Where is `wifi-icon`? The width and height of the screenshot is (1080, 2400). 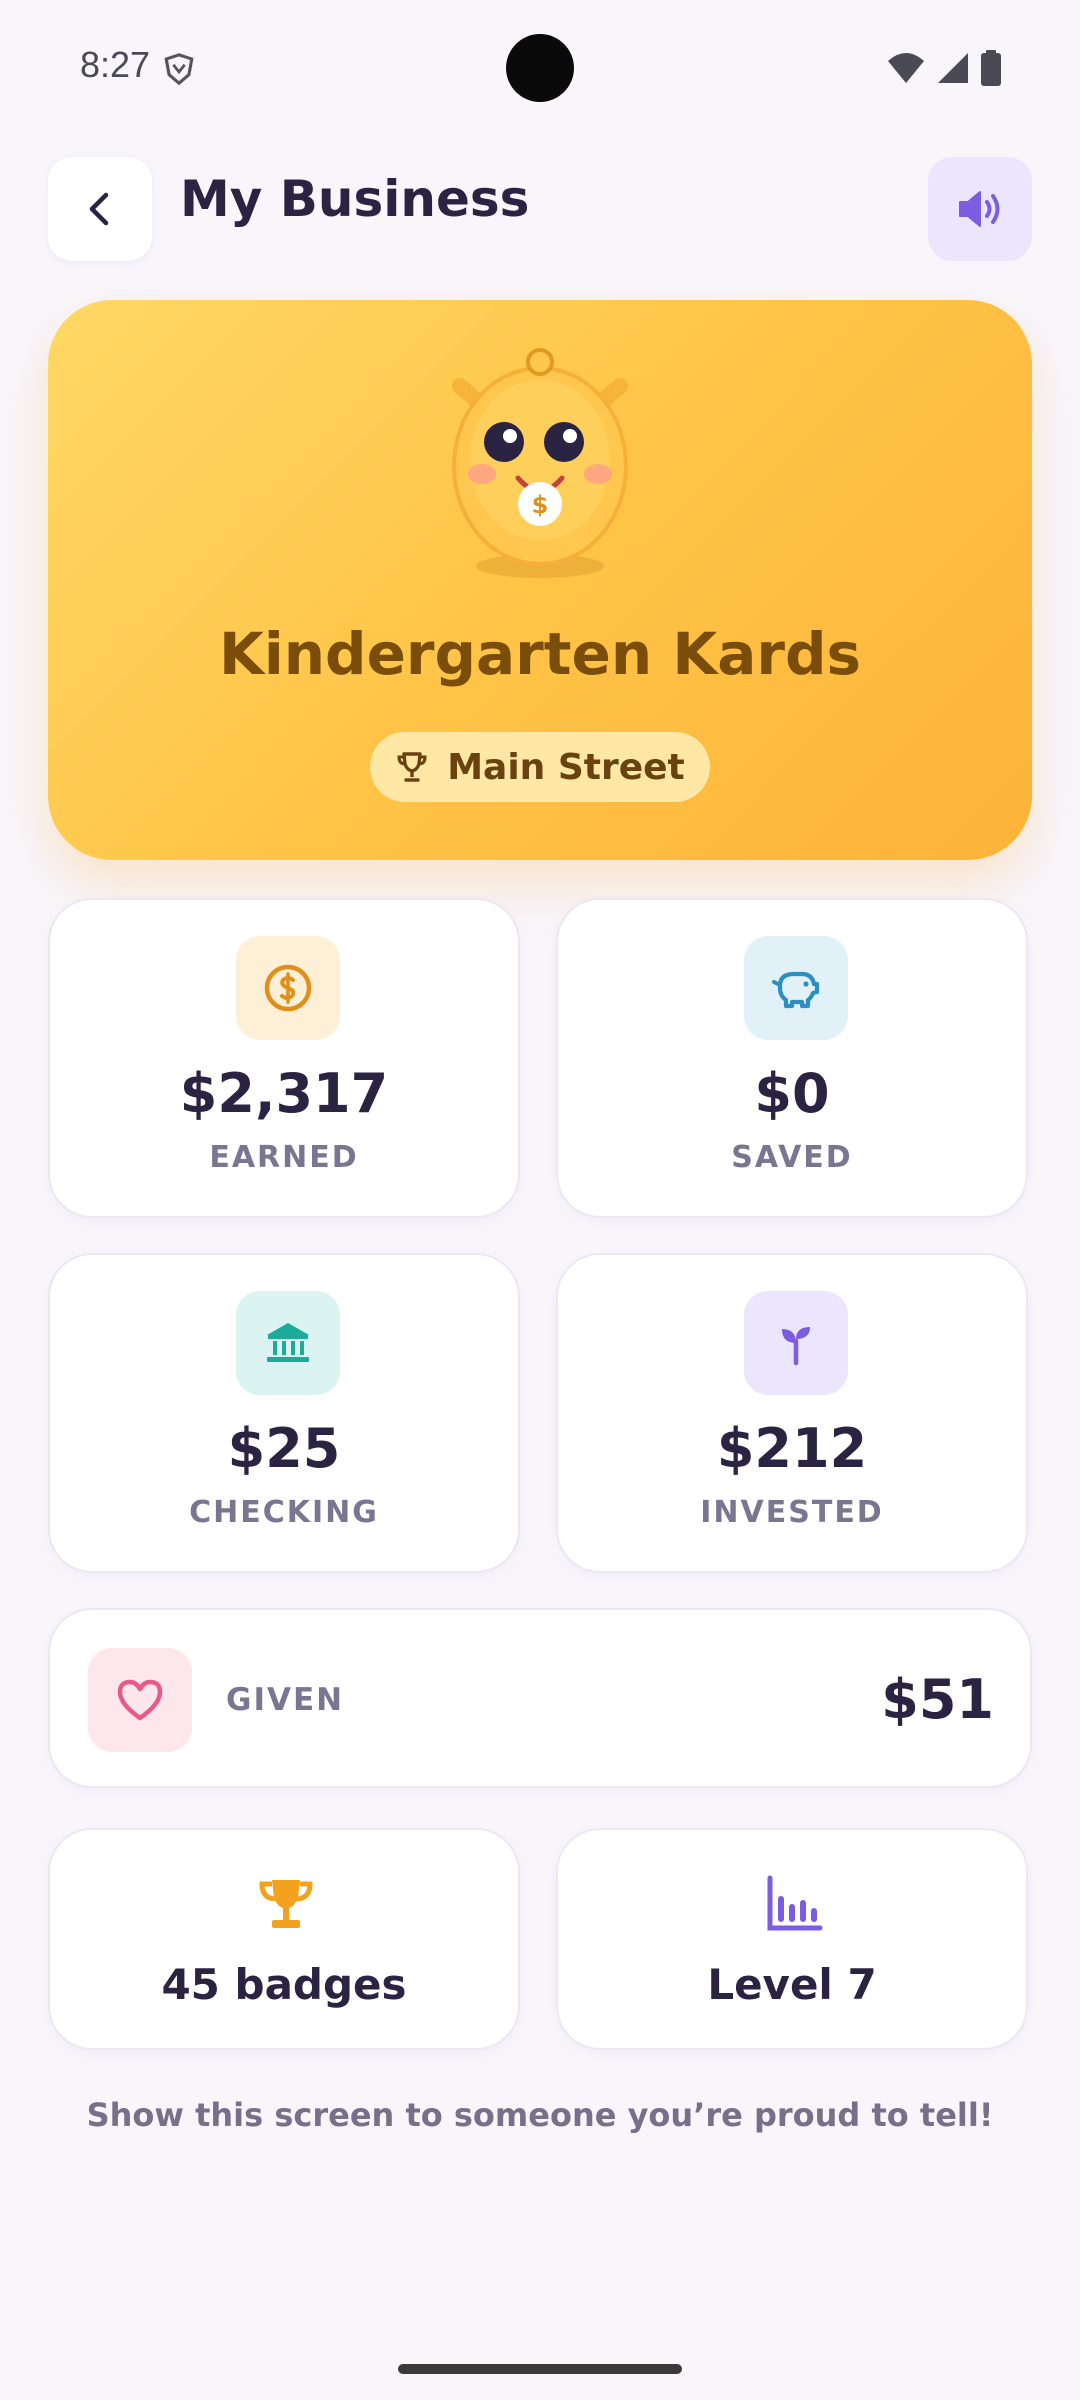 wifi-icon is located at coordinates (906, 68).